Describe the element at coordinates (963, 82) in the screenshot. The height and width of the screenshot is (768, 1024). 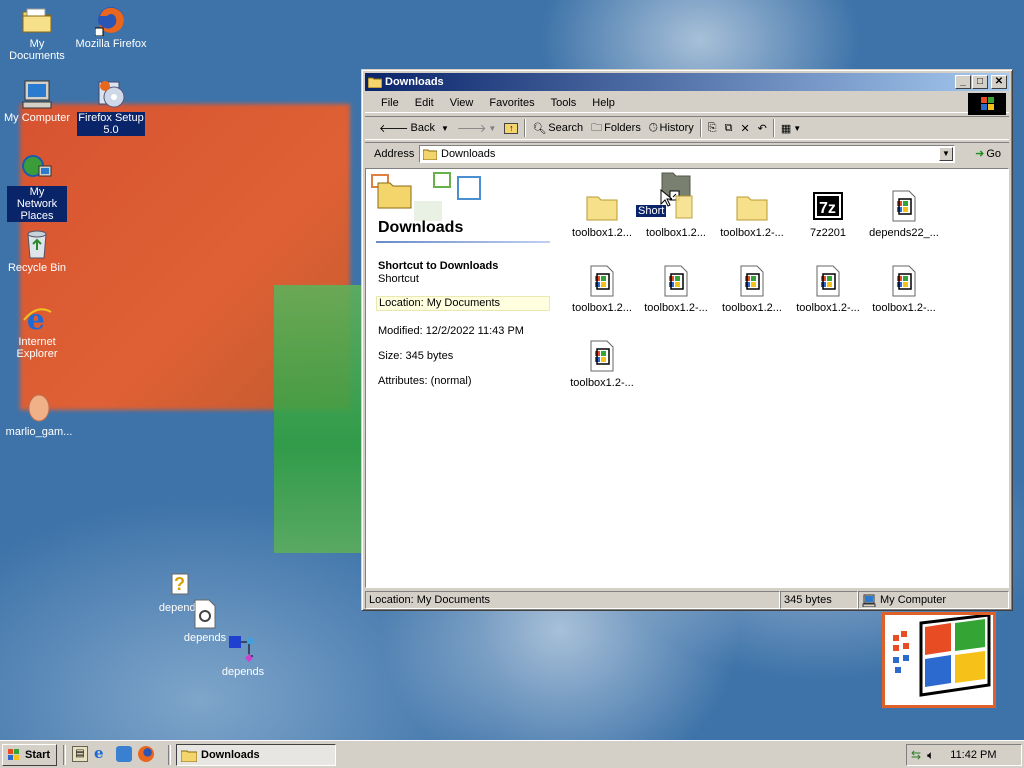
I see `minimize-button: _` at that location.